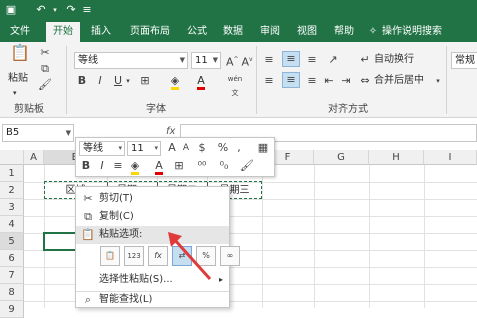  I want to click on font-name-value: 等线, so click(88, 60).